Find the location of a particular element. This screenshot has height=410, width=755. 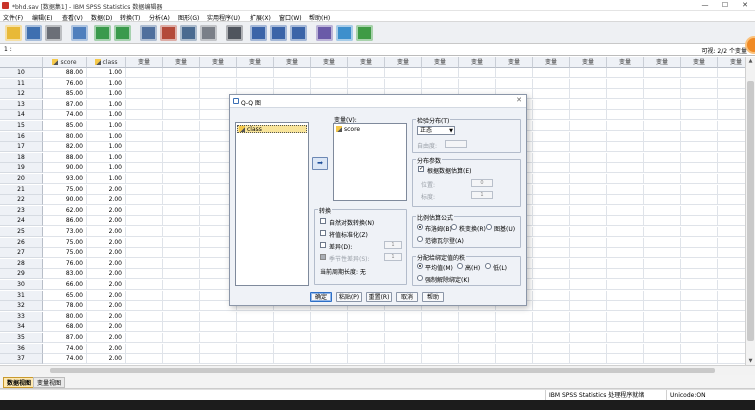

help-button: 帮助 is located at coordinates (433, 297).